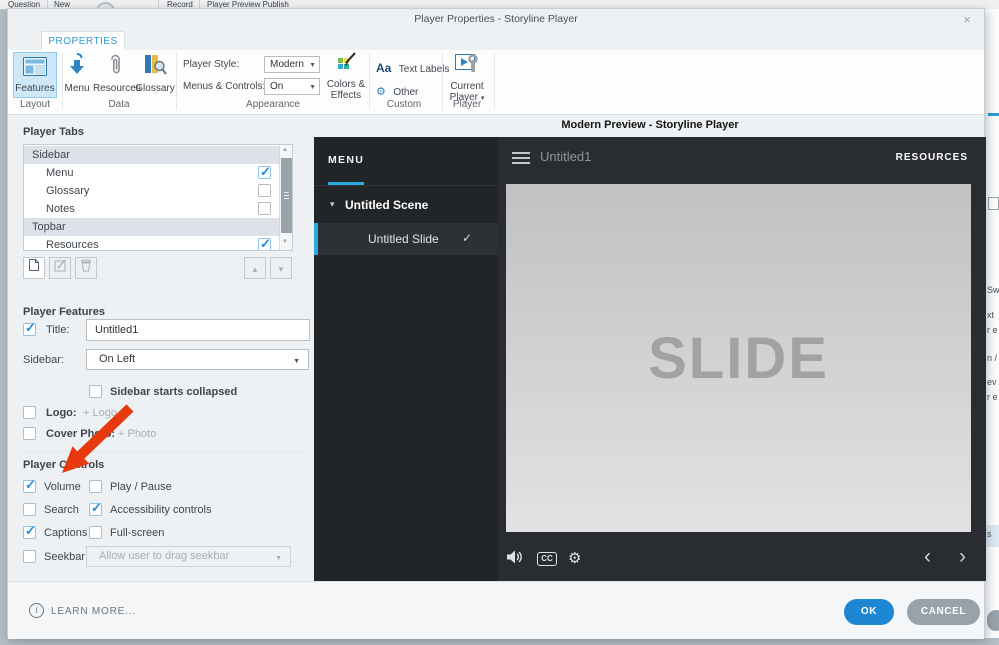  I want to click on resources-tab-checkbox: ✓, so click(264, 243).